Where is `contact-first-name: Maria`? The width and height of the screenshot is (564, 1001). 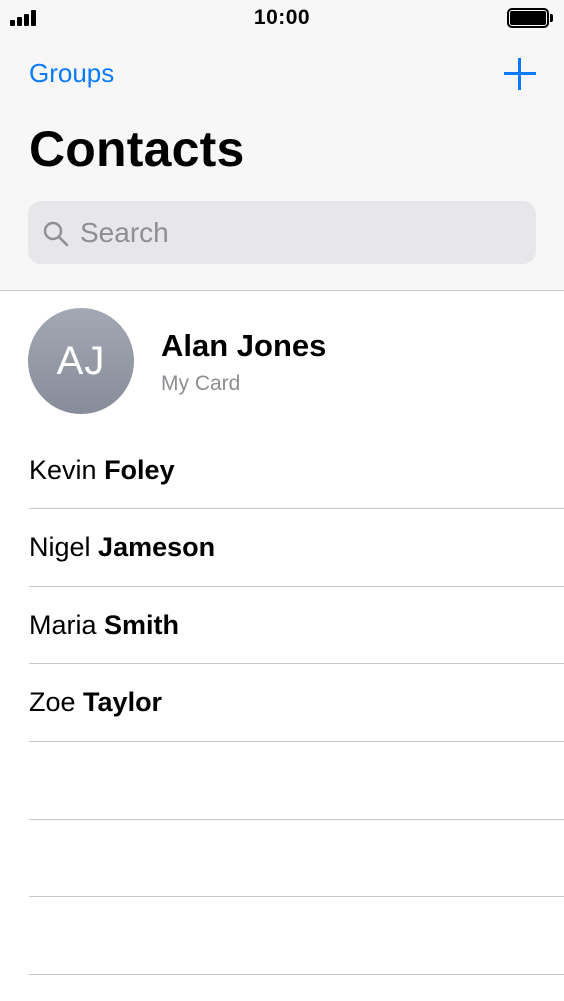
contact-first-name: Maria is located at coordinates (63, 625).